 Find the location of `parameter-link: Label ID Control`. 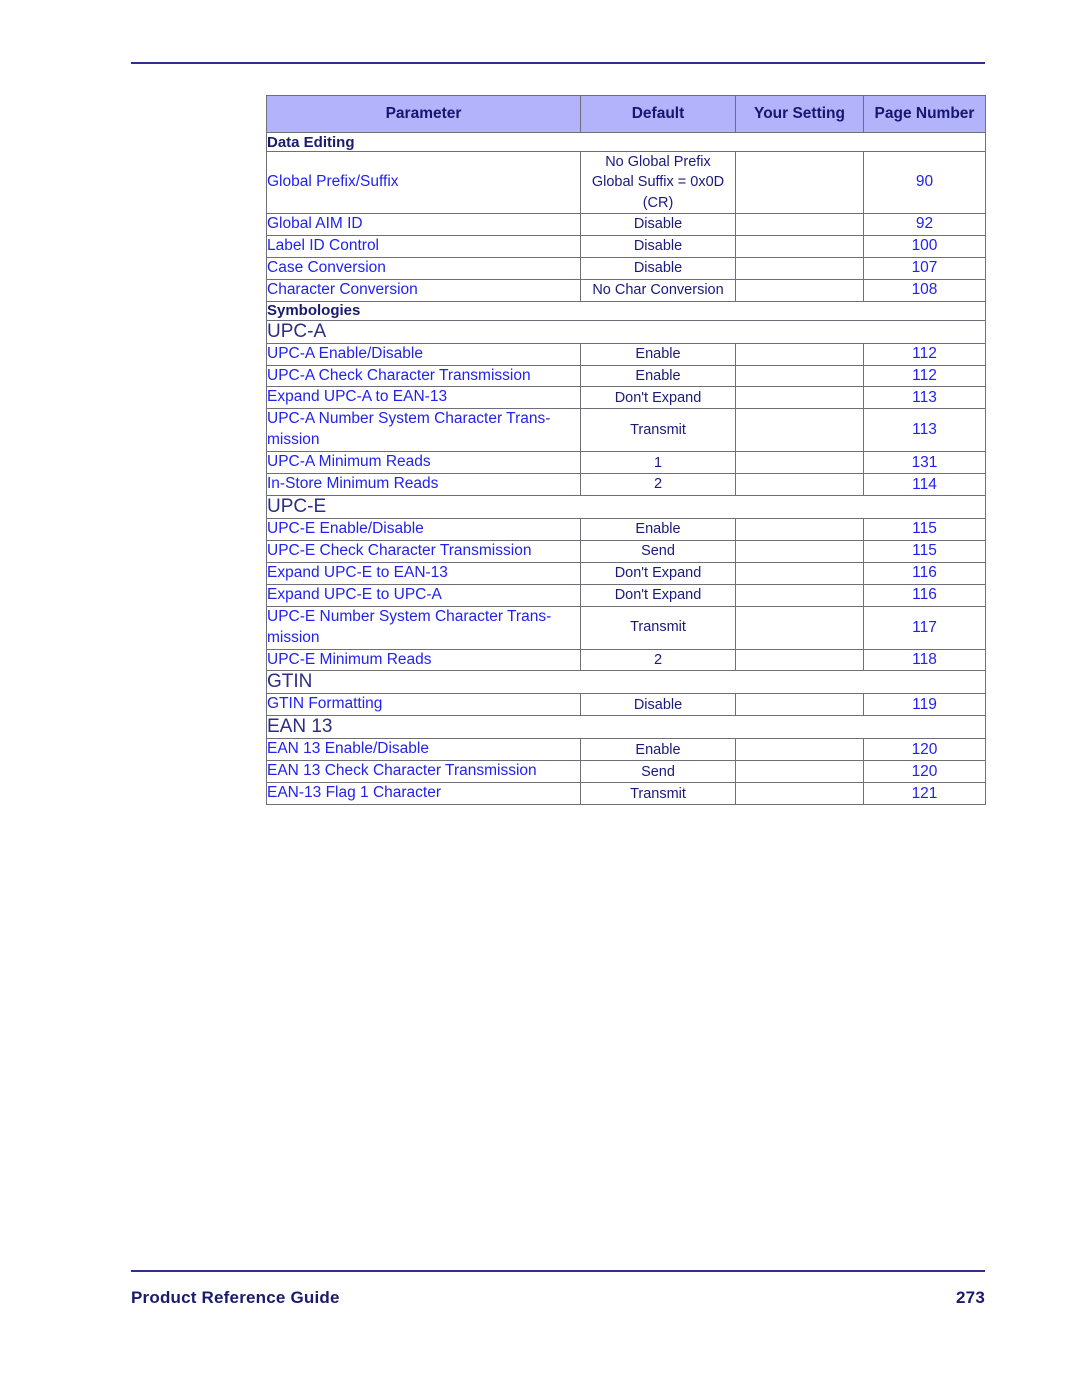

parameter-link: Label ID Control is located at coordinates (423, 246).